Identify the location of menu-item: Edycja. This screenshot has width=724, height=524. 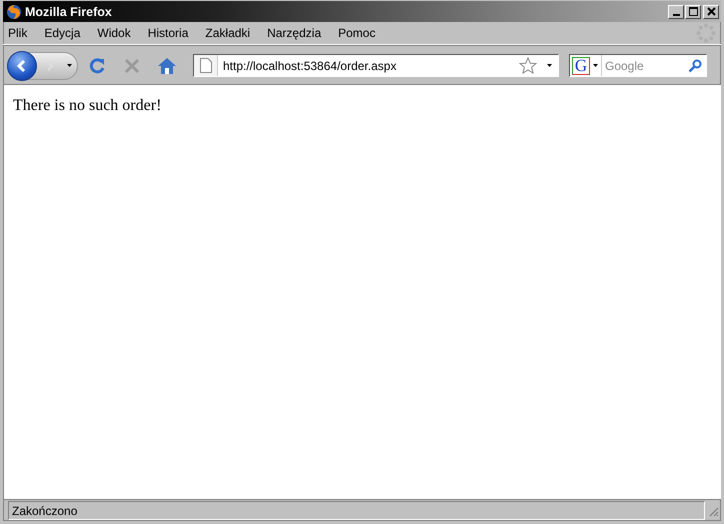
(62, 33).